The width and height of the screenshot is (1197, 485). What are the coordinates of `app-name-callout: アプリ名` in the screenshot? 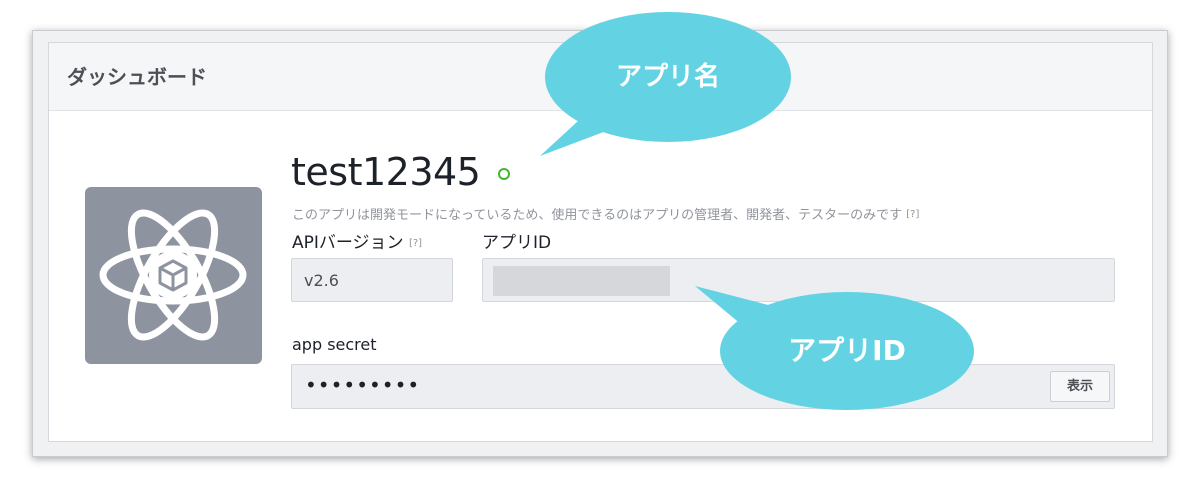 It's located at (668, 77).